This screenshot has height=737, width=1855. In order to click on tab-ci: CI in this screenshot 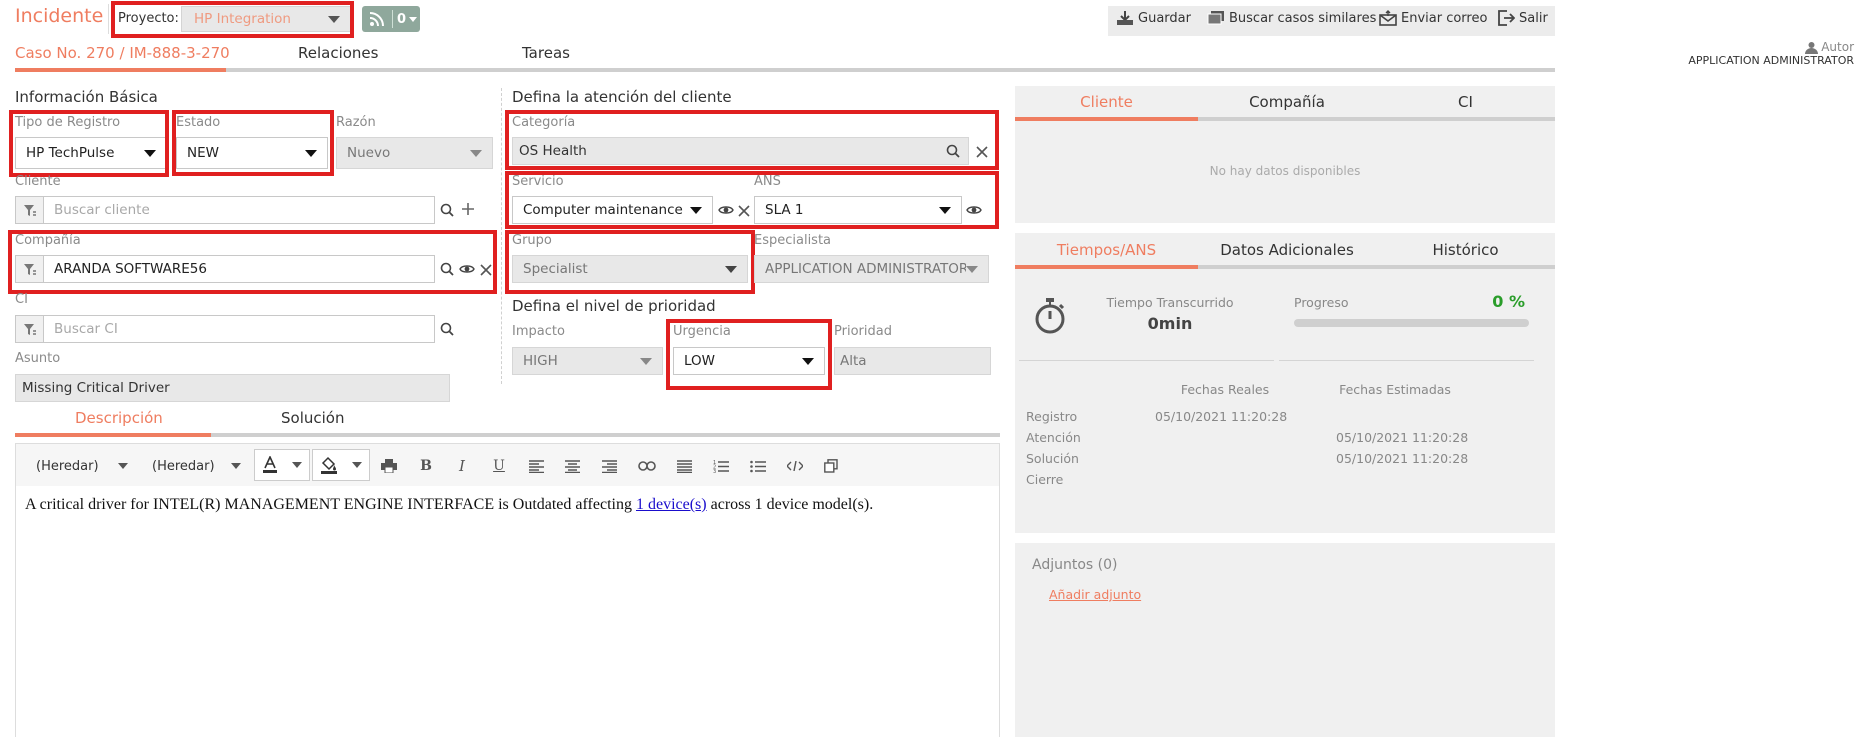, I will do `click(1465, 102)`.